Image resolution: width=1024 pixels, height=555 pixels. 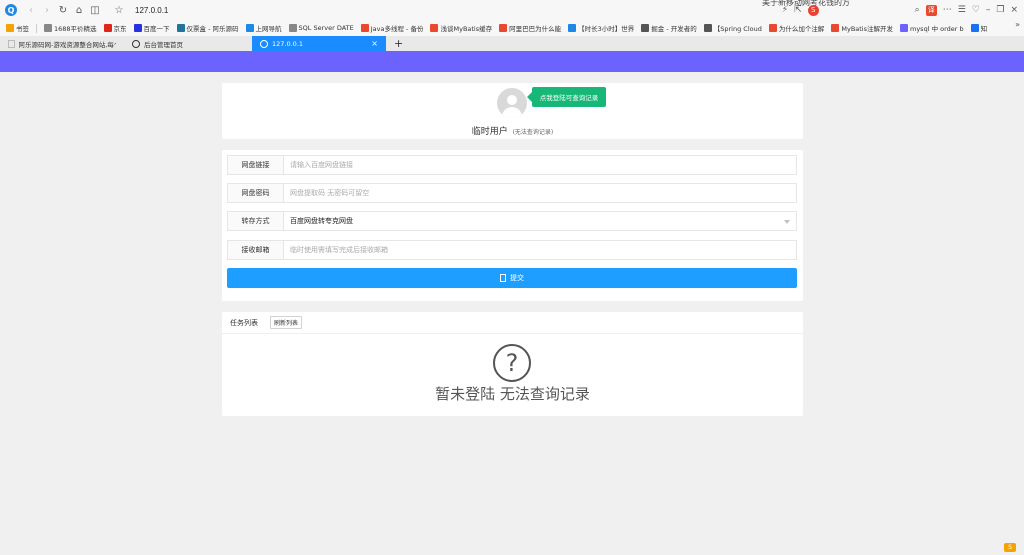 I want to click on avatar-head, so click(x=512, y=100).